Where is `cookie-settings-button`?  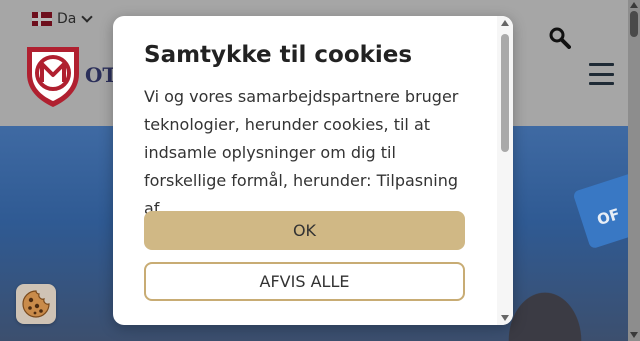 cookie-settings-button is located at coordinates (36, 304).